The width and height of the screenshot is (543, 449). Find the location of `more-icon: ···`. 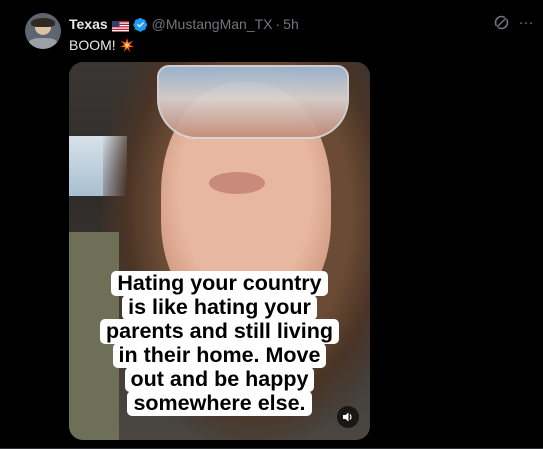

more-icon: ··· is located at coordinates (526, 22).